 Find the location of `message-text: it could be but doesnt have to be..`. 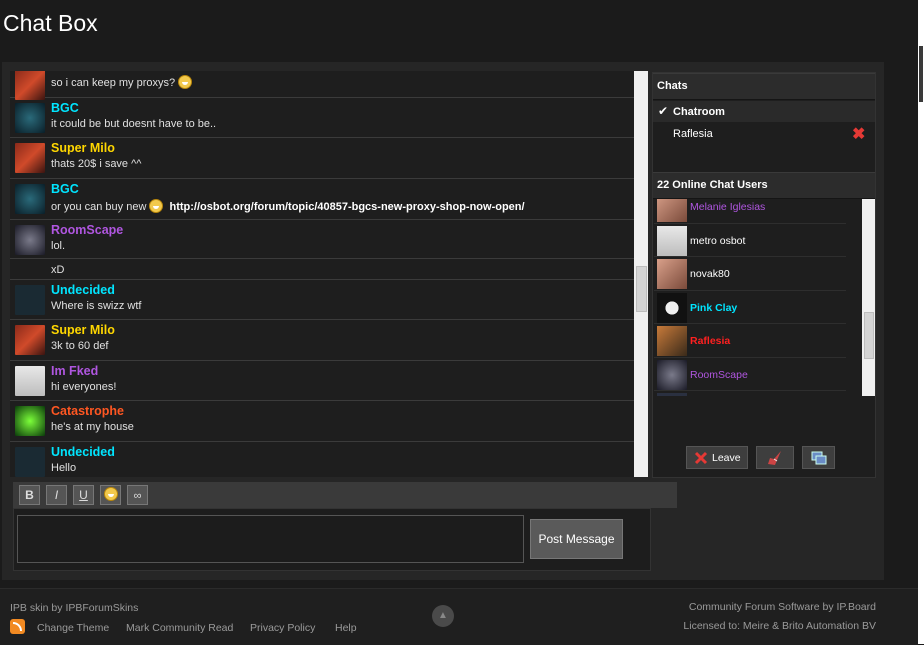

message-text: it could be but doesnt have to be.. is located at coordinates (134, 124).